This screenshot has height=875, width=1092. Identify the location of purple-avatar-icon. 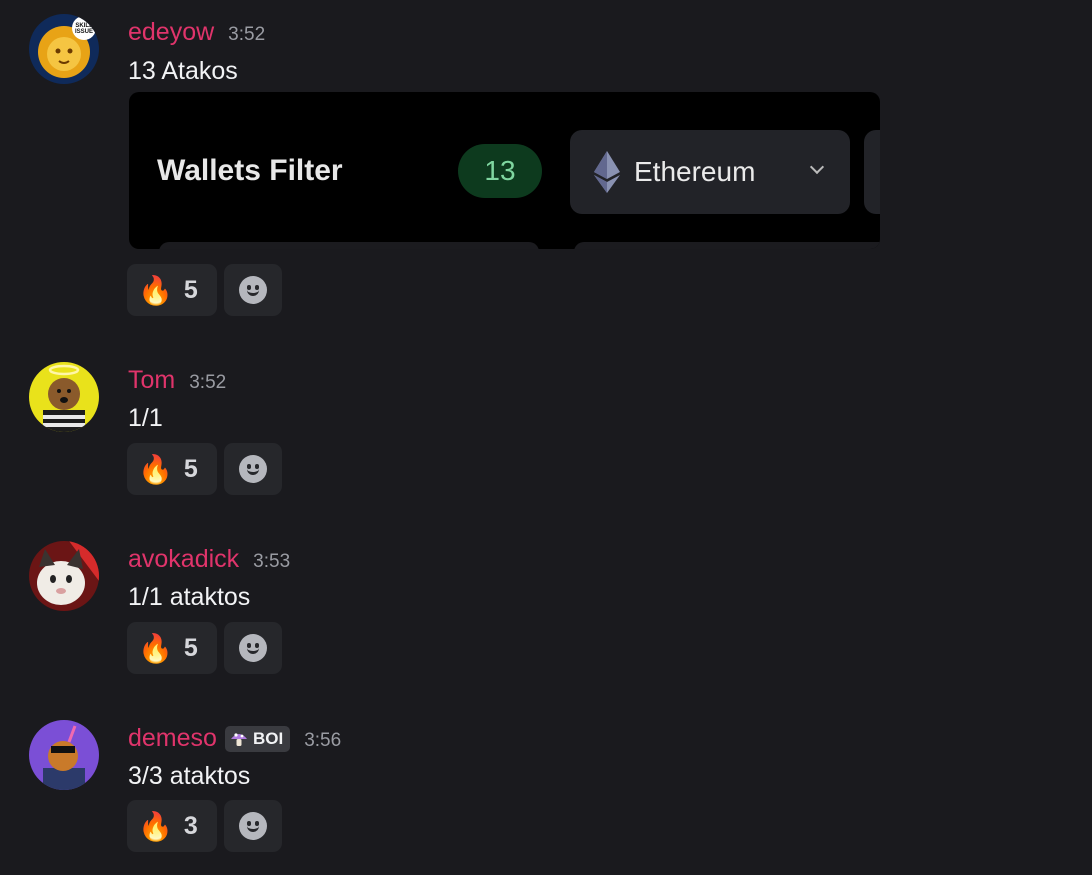
(64, 755).